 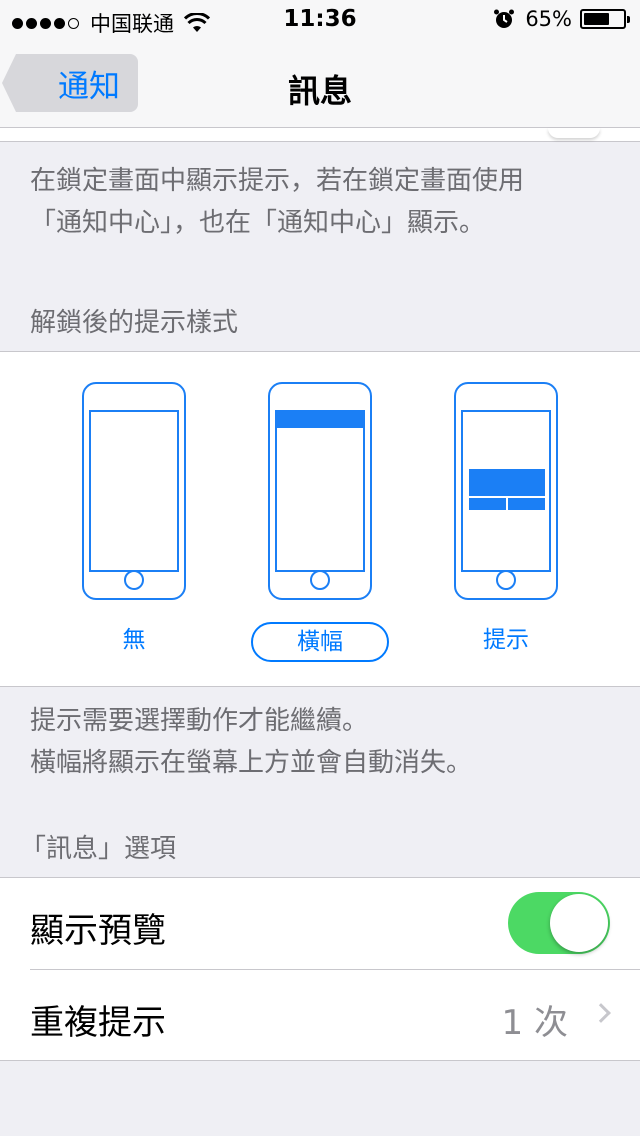 I want to click on alert-box-buttons, so click(x=507, y=504).